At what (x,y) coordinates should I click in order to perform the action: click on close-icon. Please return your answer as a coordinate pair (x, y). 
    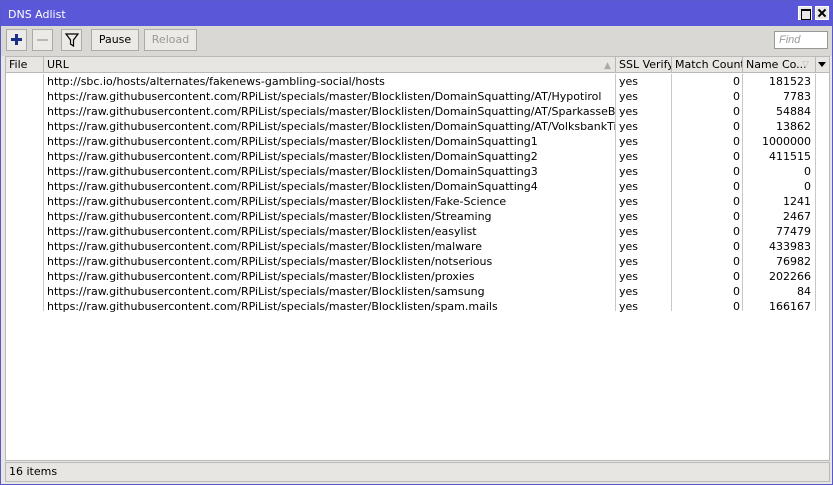
    Looking at the image, I should click on (822, 13).